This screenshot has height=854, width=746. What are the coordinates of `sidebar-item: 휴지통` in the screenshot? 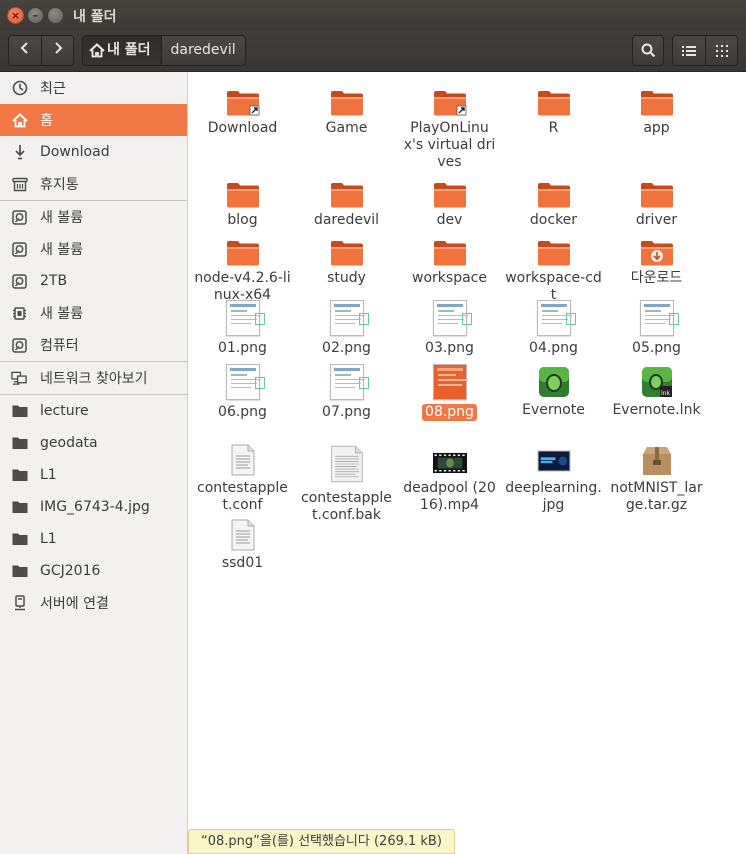 It's located at (93, 184).